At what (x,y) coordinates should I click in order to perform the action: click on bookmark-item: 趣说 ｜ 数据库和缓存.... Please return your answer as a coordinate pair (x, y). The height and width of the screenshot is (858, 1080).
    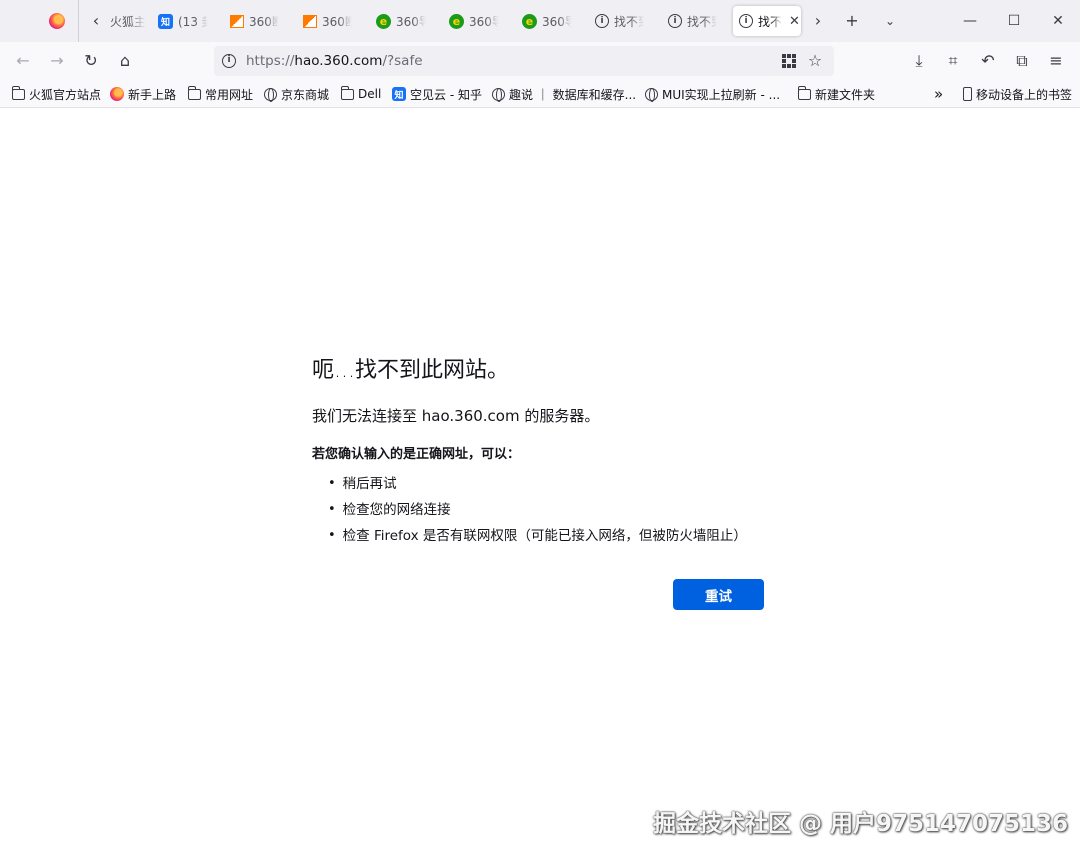
    Looking at the image, I should click on (564, 94).